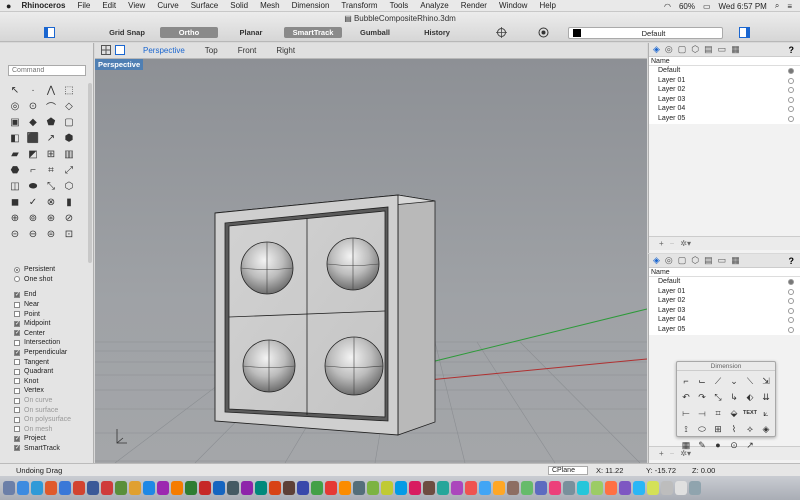 This screenshot has height=500, width=800. I want to click on search-icon: ⌕, so click(777, 6).